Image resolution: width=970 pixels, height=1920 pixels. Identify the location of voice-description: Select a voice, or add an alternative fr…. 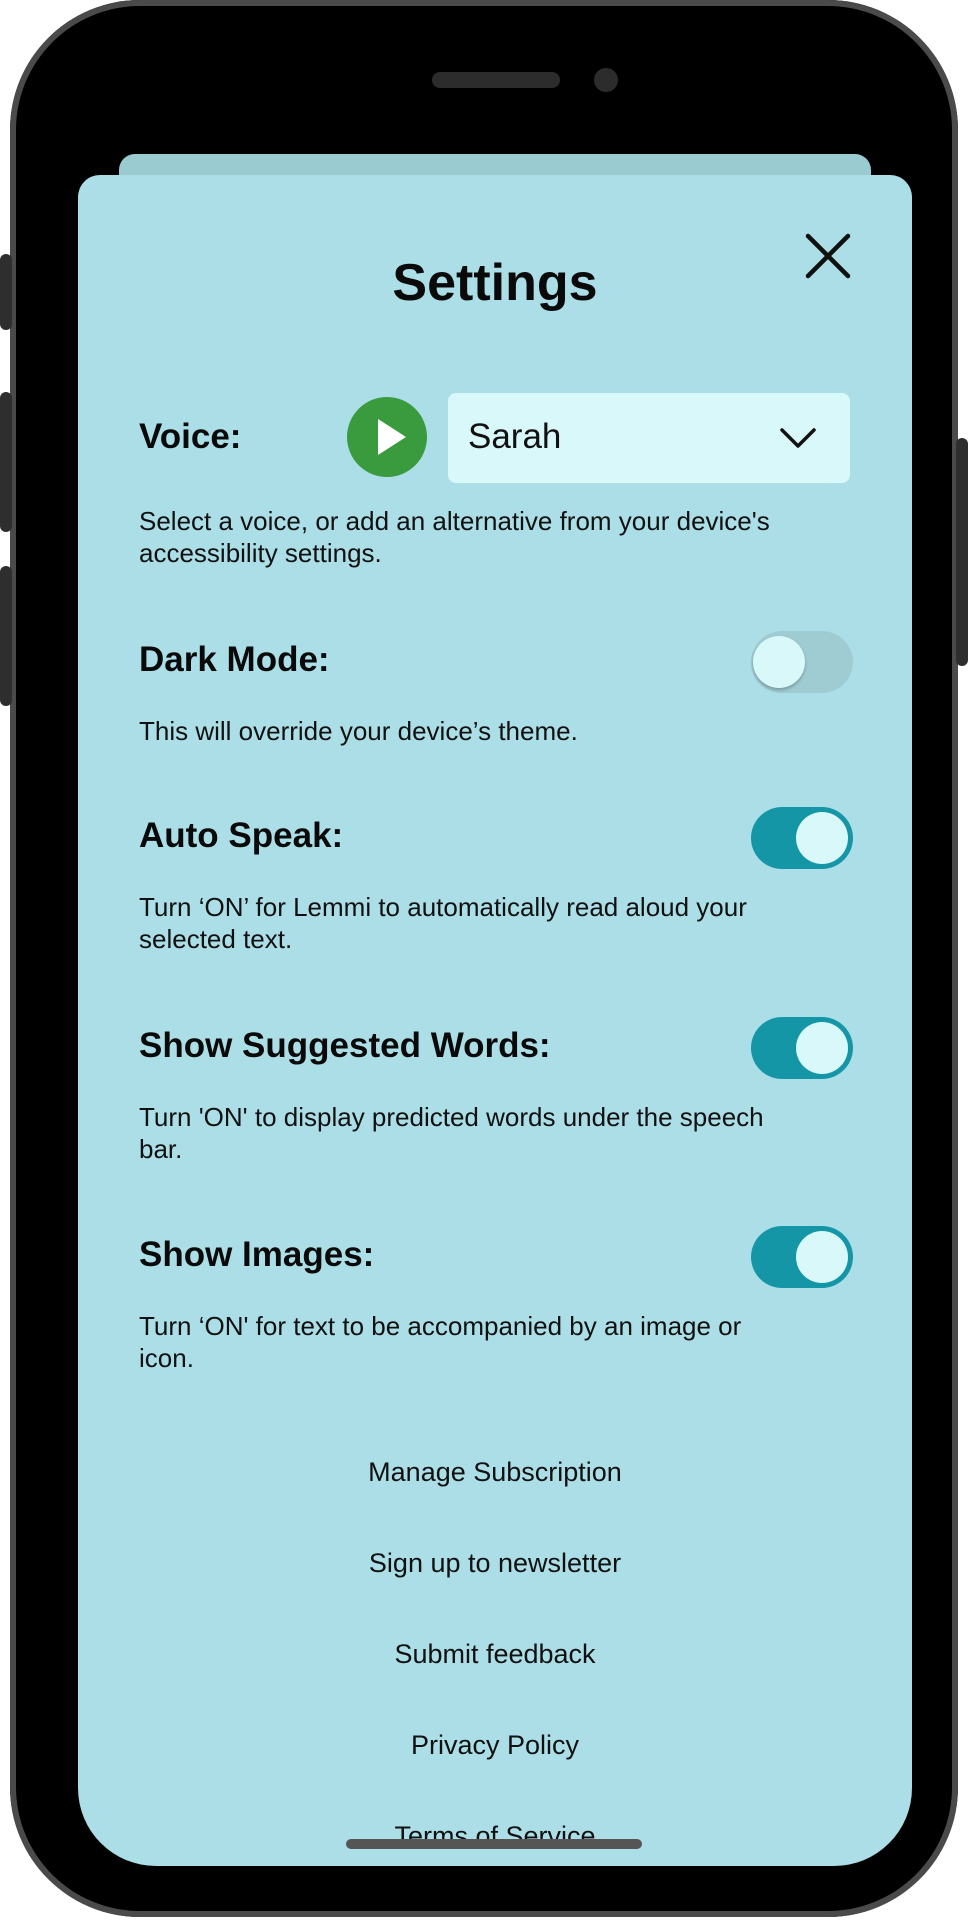
(454, 537).